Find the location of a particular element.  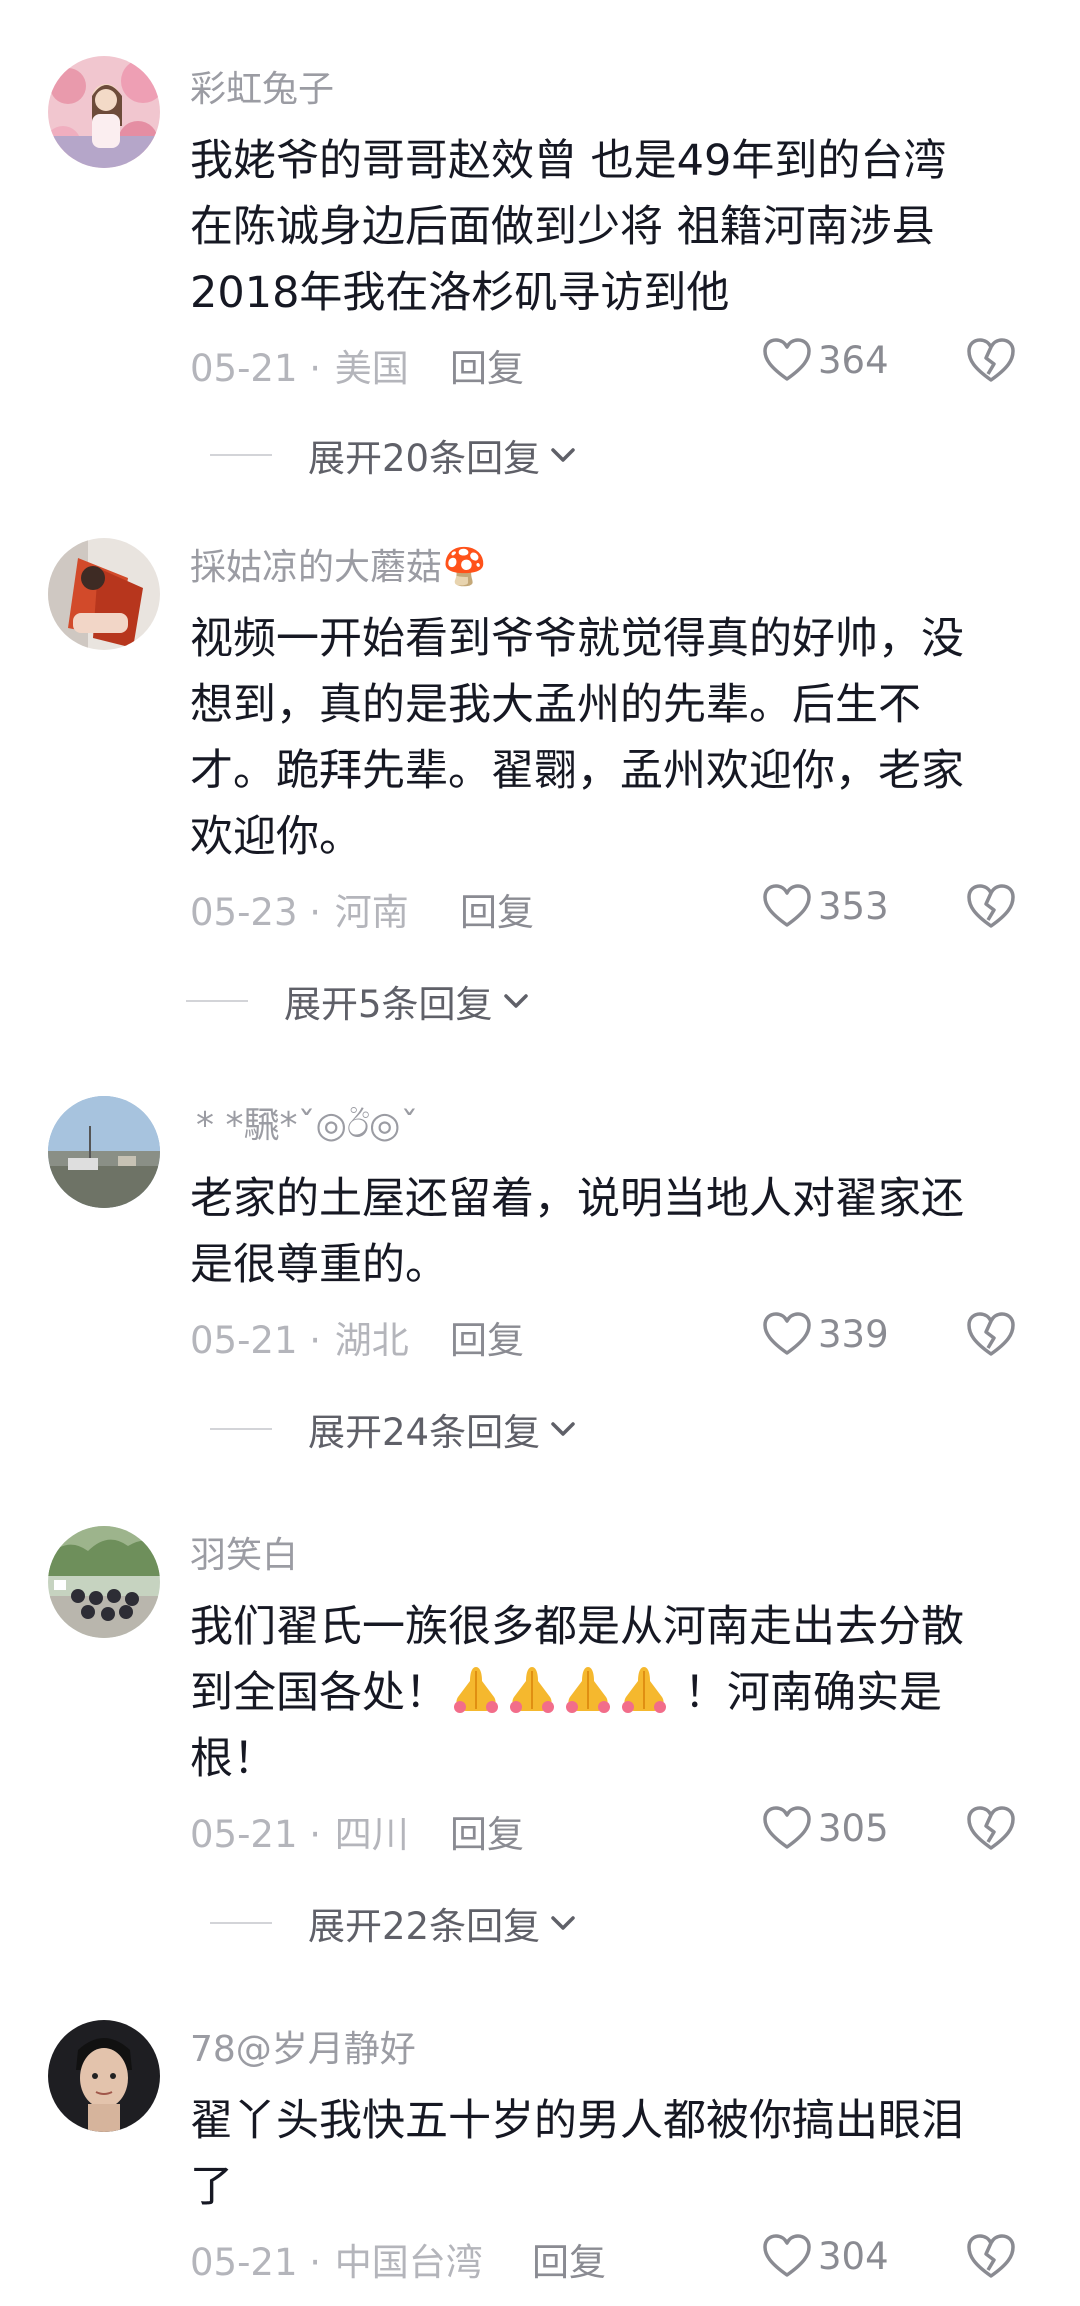

comment-text-line: 了 is located at coordinates (211, 2187).